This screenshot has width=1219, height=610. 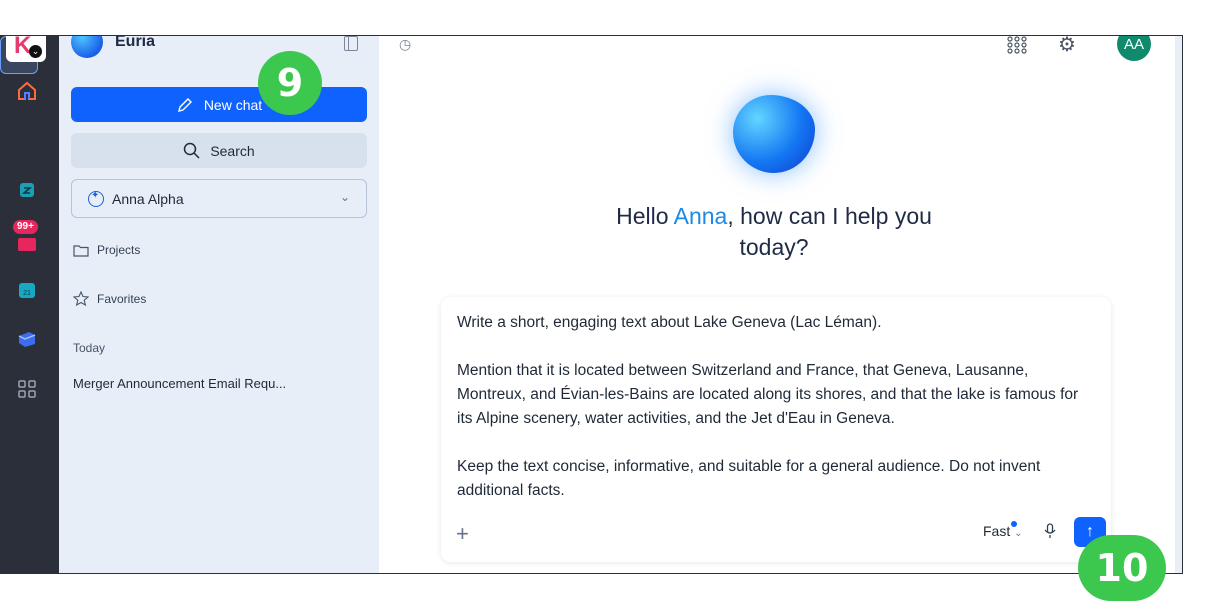 I want to click on search-button: Search, so click(x=219, y=150).